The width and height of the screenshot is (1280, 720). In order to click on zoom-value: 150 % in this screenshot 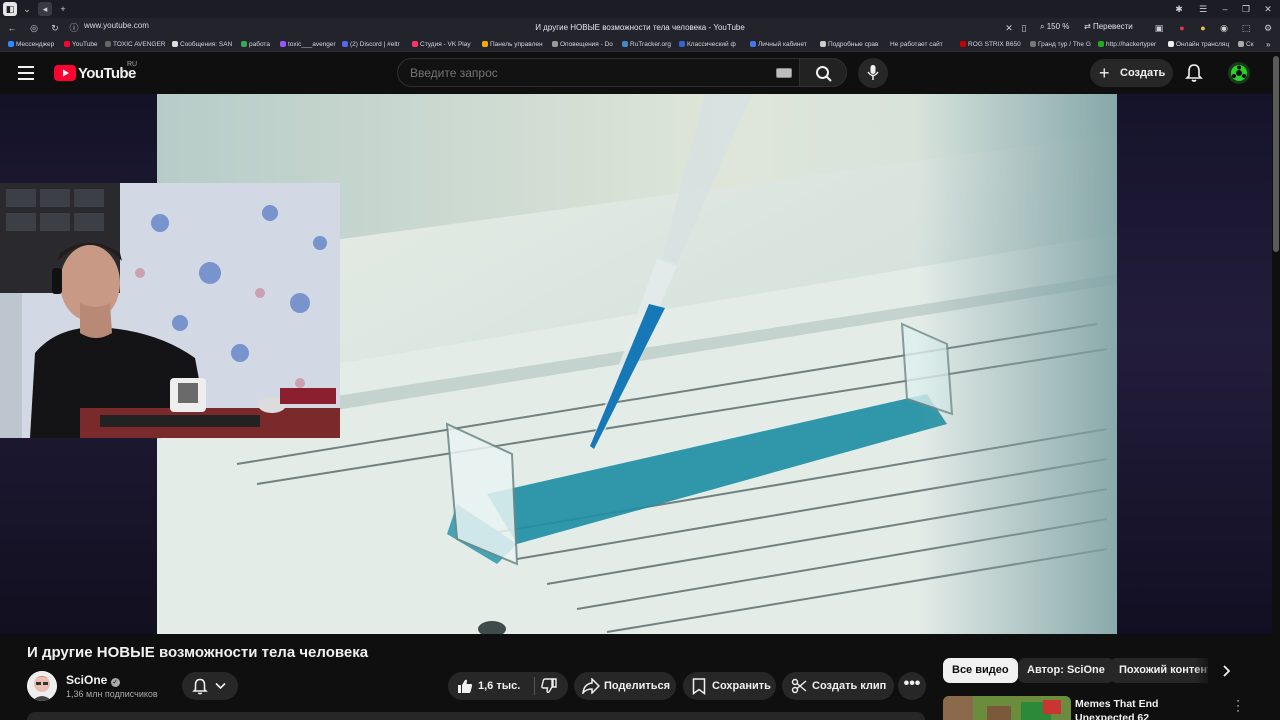, I will do `click(1058, 26)`.